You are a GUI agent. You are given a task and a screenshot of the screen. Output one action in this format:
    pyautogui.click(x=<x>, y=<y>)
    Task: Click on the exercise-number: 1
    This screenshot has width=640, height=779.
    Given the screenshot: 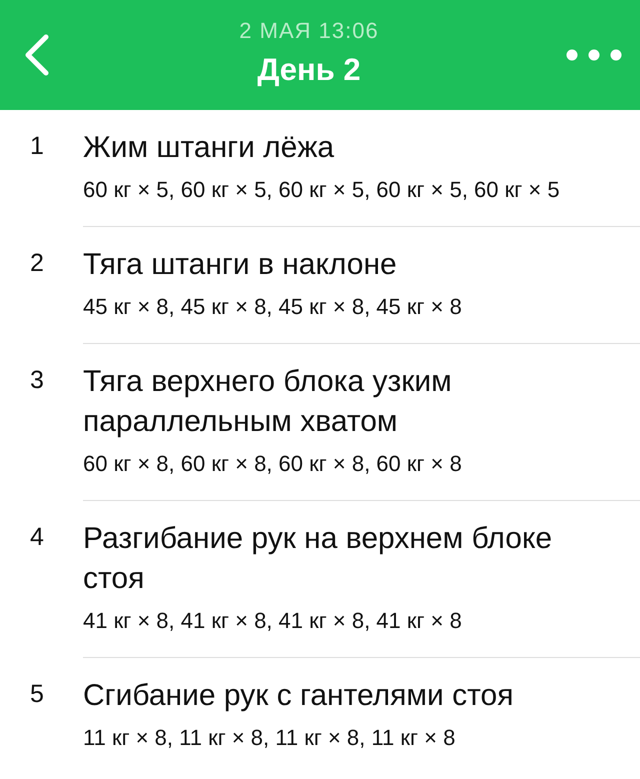 What is the action you would take?
    pyautogui.click(x=37, y=146)
    